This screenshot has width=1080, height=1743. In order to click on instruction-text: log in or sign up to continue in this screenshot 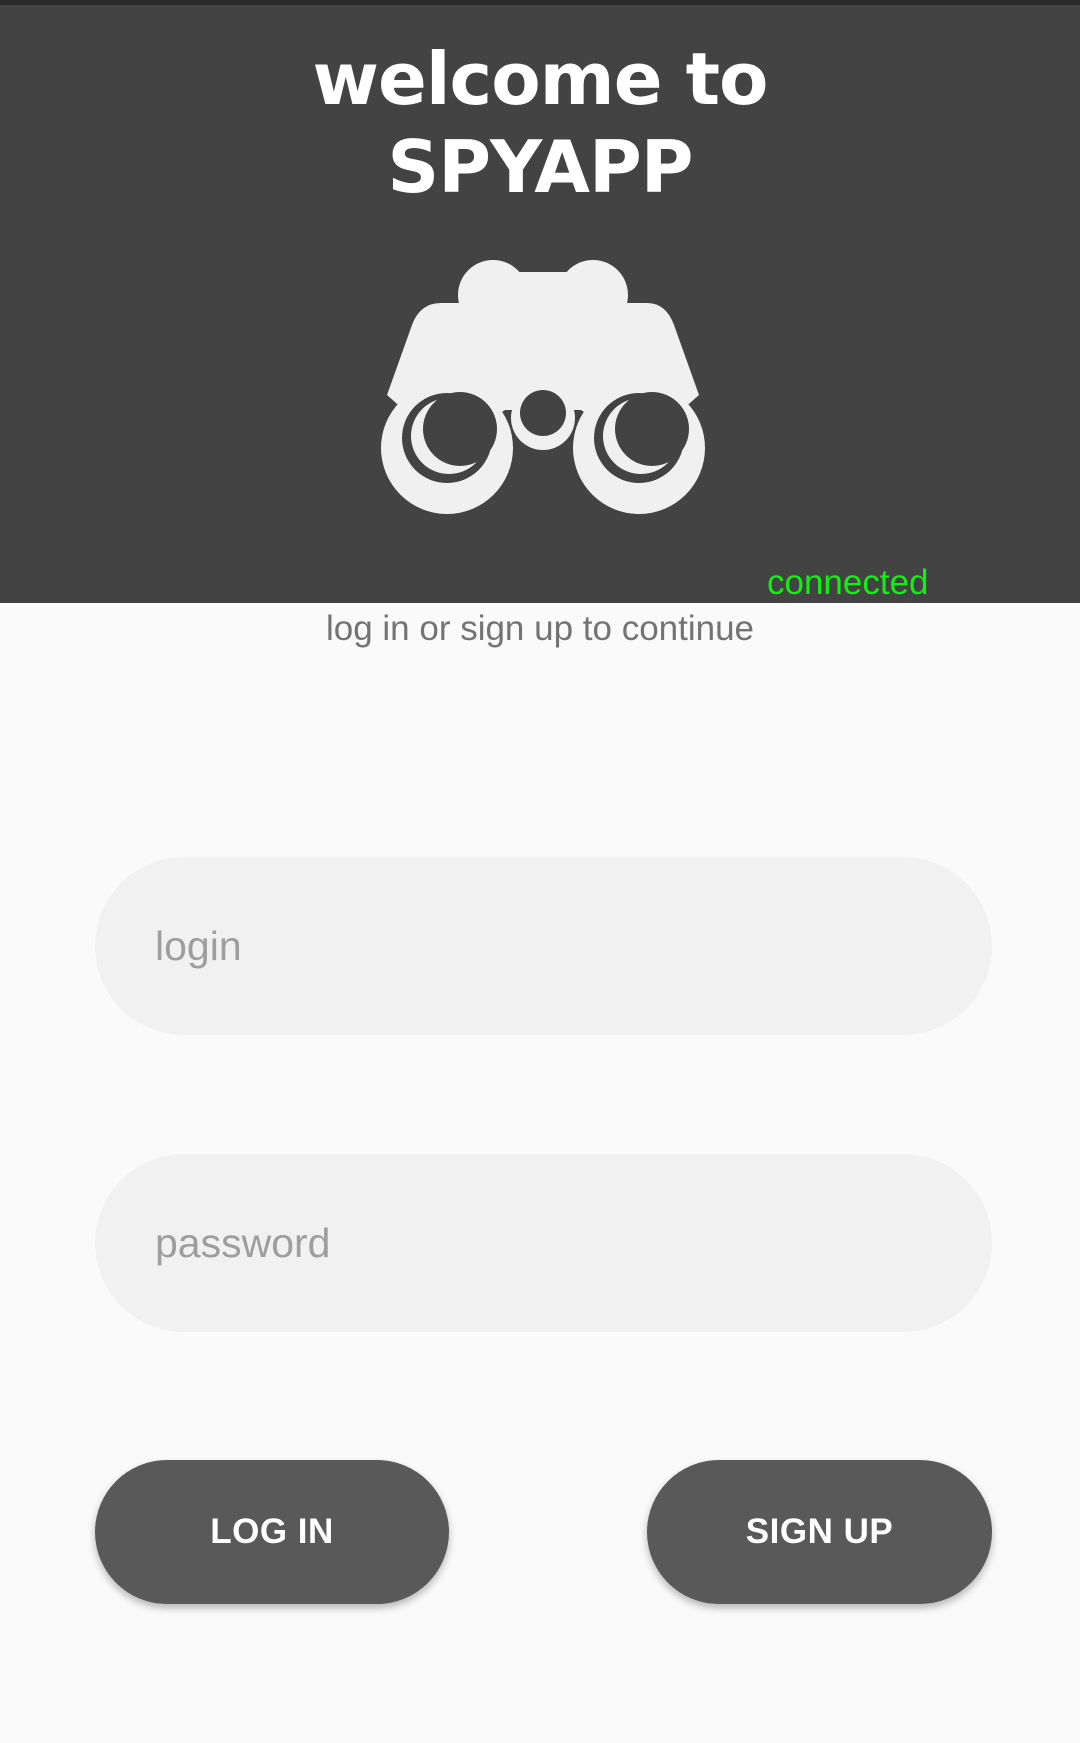, I will do `click(540, 628)`.